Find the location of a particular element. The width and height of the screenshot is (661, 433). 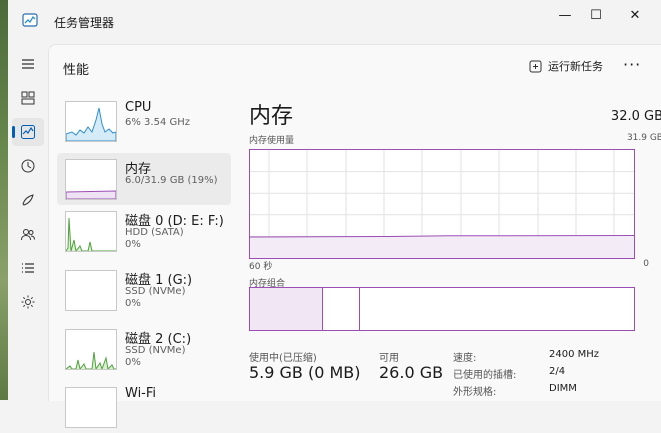

performance-icon is located at coordinates (28, 132).